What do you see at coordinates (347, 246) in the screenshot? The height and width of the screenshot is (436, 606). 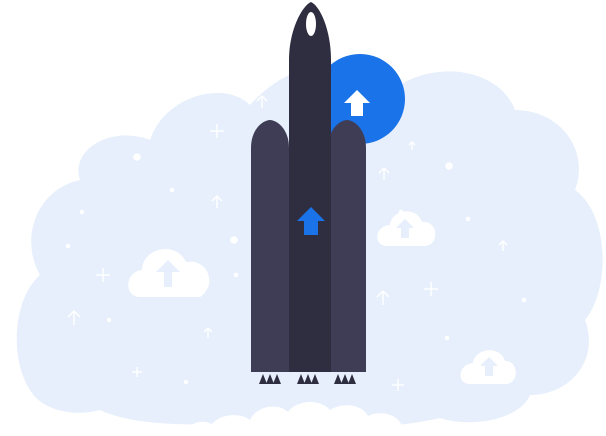 I see `right-booster` at bounding box center [347, 246].